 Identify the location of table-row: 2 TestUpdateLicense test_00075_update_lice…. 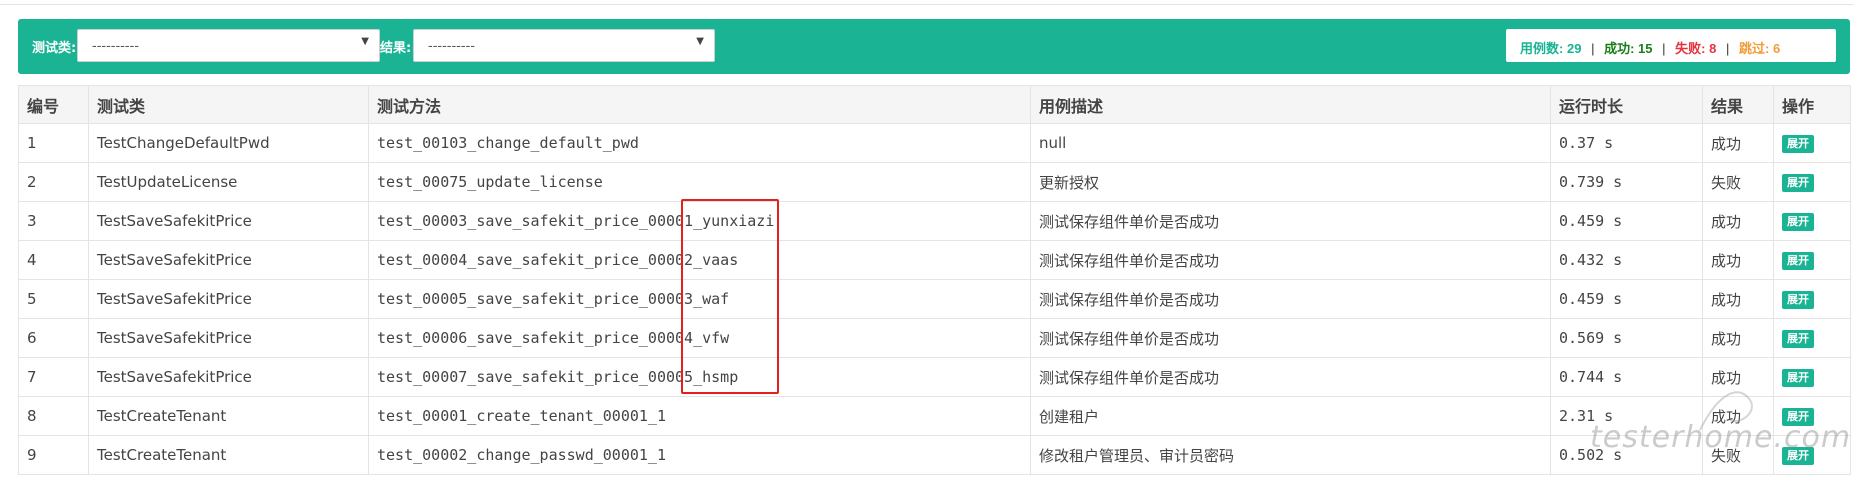
(934, 182).